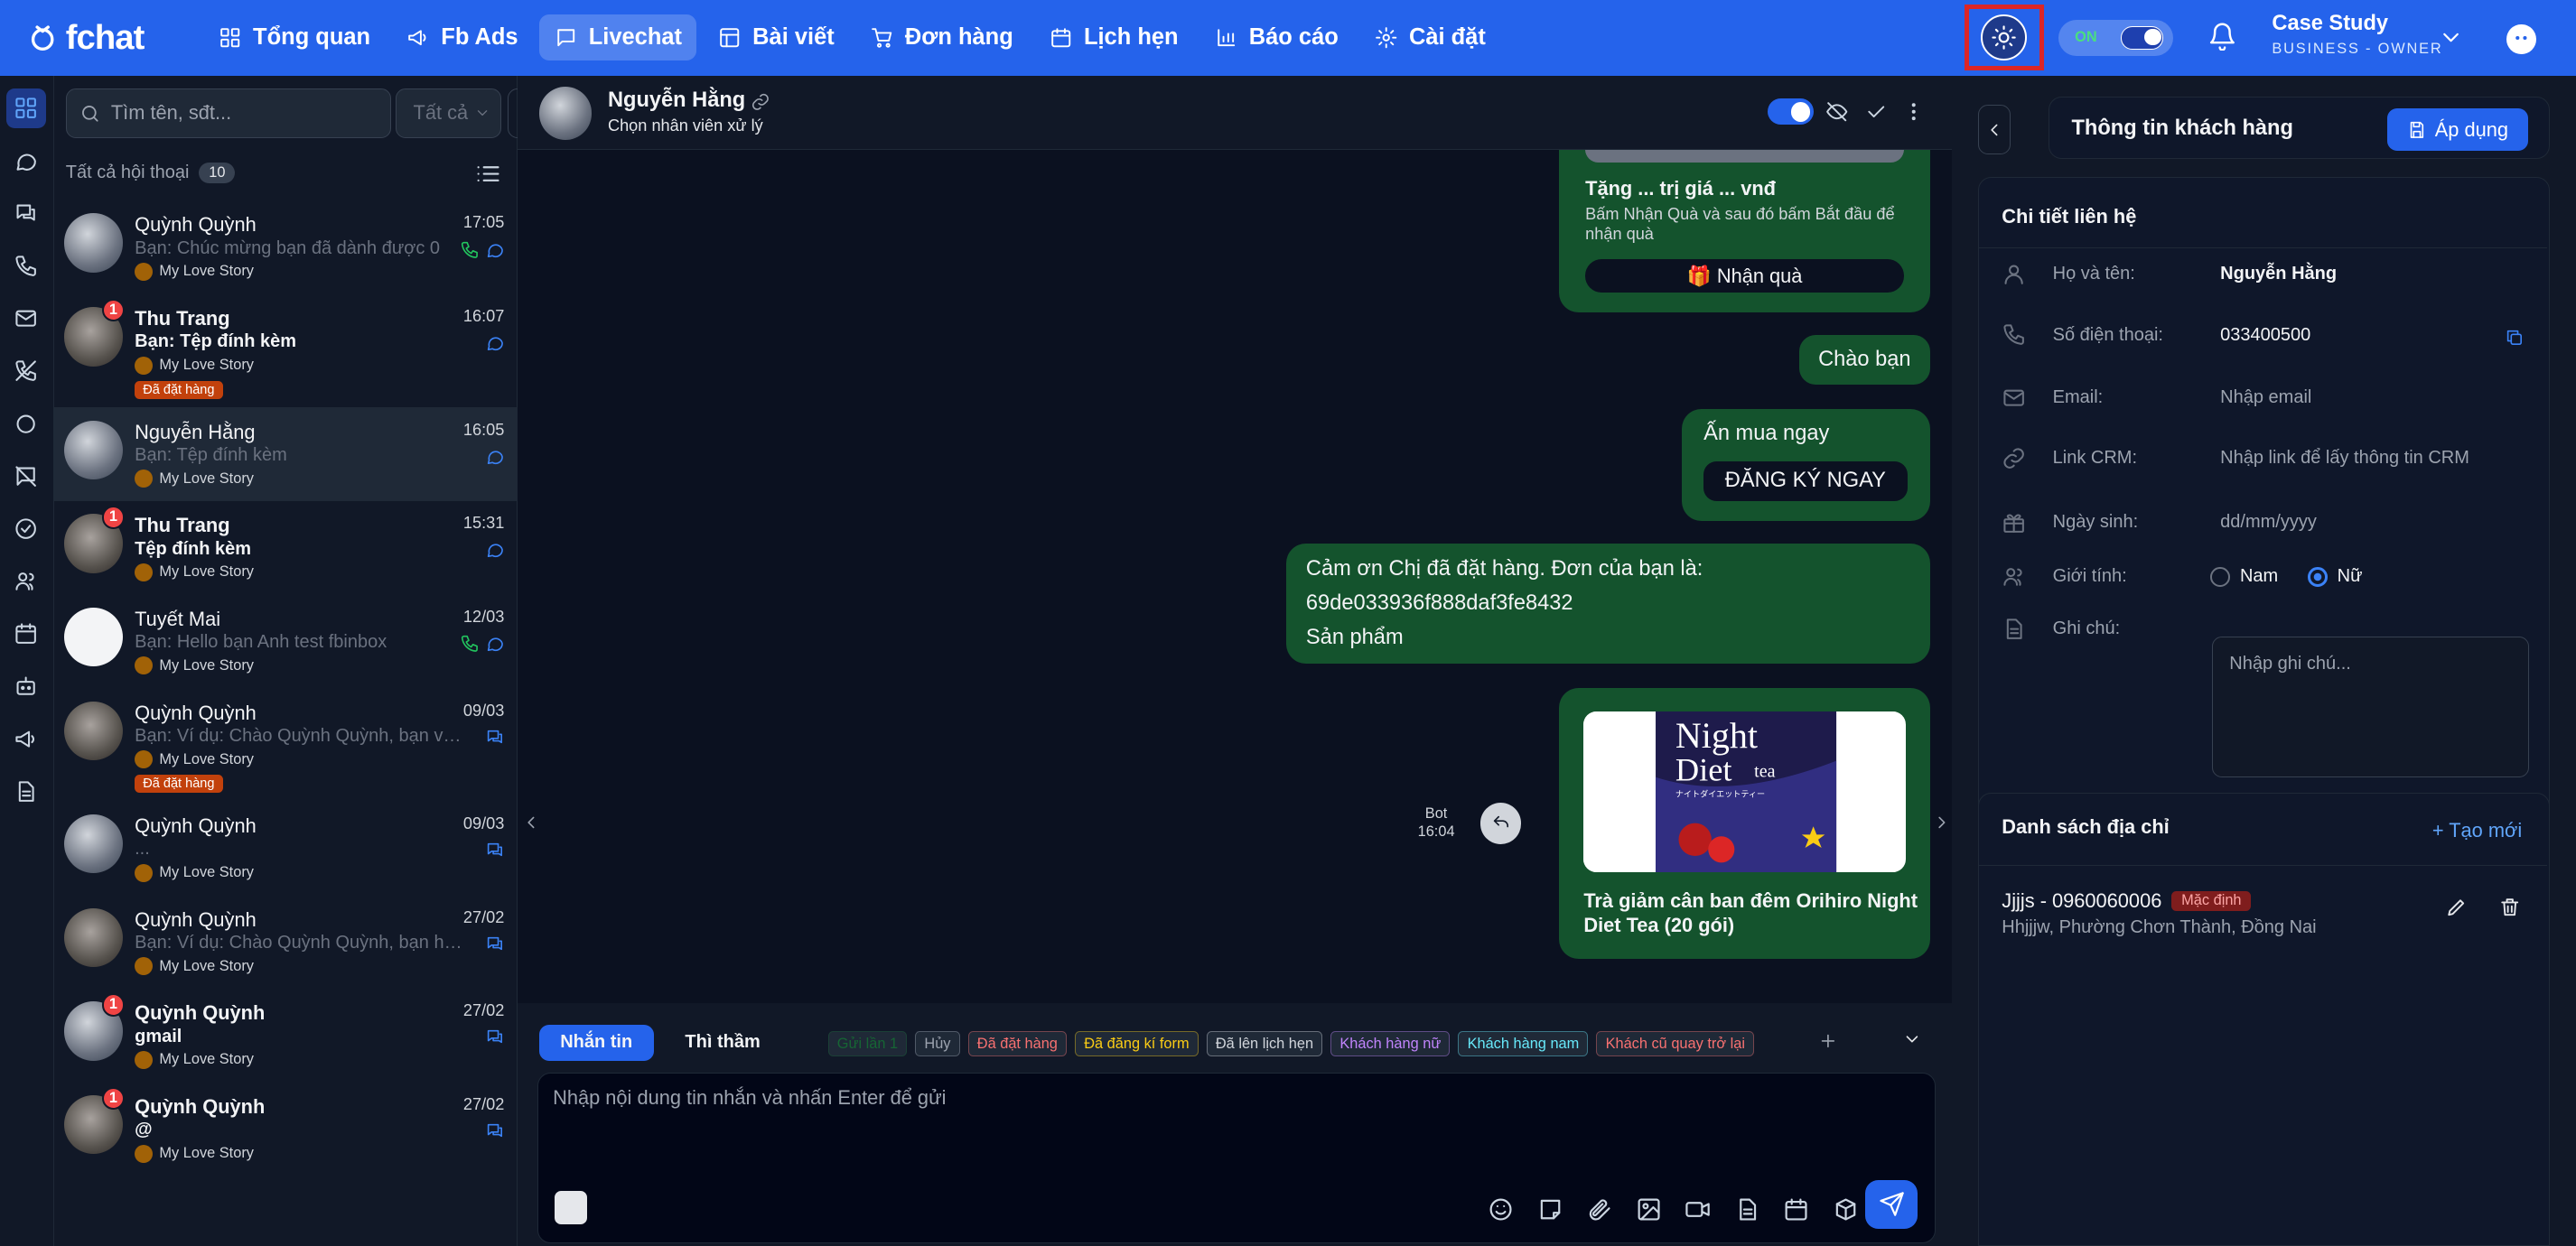 The width and height of the screenshot is (2576, 1246). I want to click on nav-item-4: Đơn hàng, so click(941, 37).